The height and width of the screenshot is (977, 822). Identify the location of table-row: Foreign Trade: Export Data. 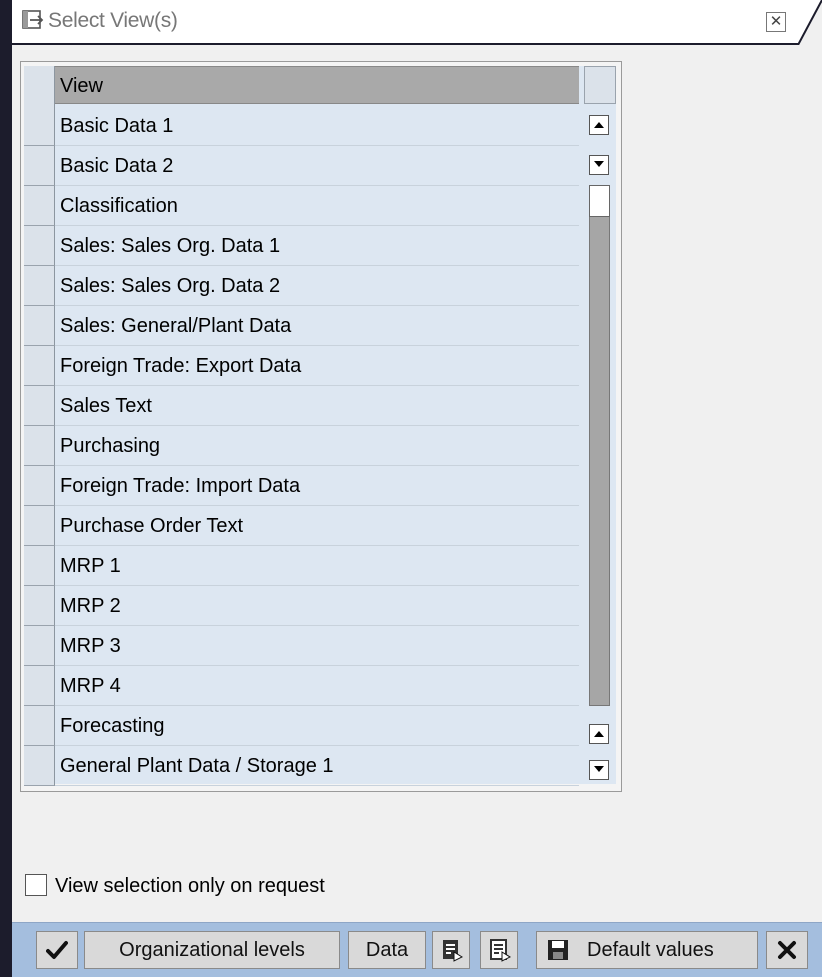
(301, 366).